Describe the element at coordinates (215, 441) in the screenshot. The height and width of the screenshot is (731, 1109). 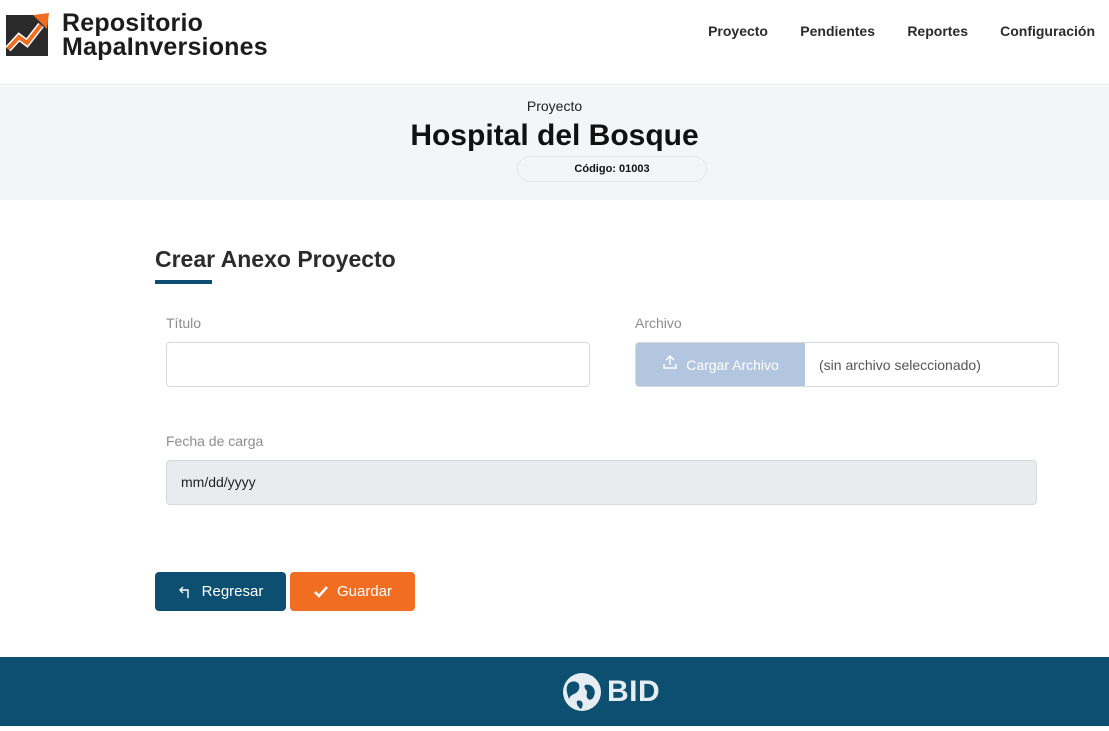
I see `fecha-label: Fecha de carga` at that location.